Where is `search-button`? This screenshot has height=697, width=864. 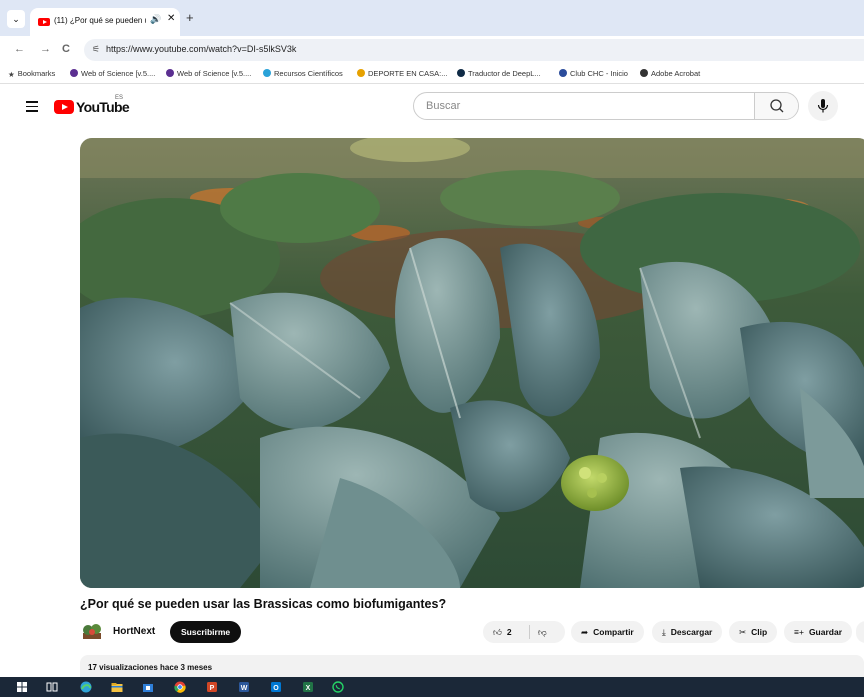 search-button is located at coordinates (776, 106).